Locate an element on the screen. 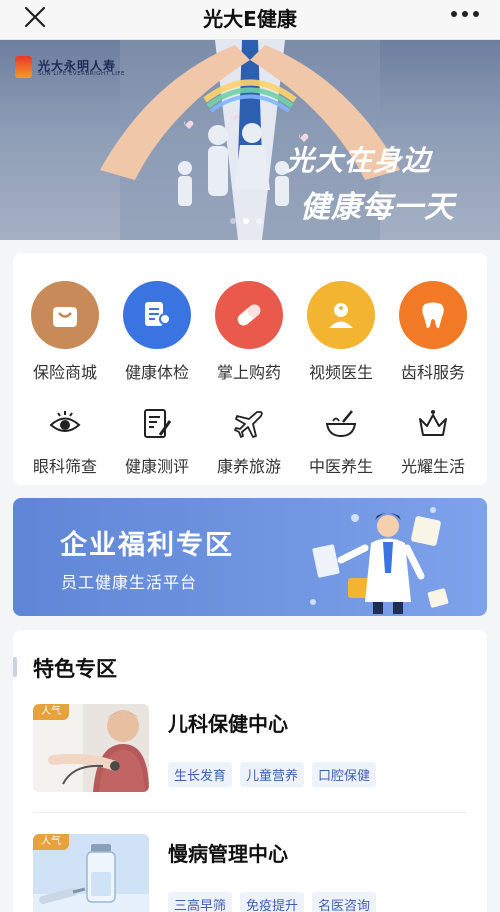 This screenshot has height=912, width=500. chip-list: 生长发育 儿童营养 口腔保健 is located at coordinates (272, 774).